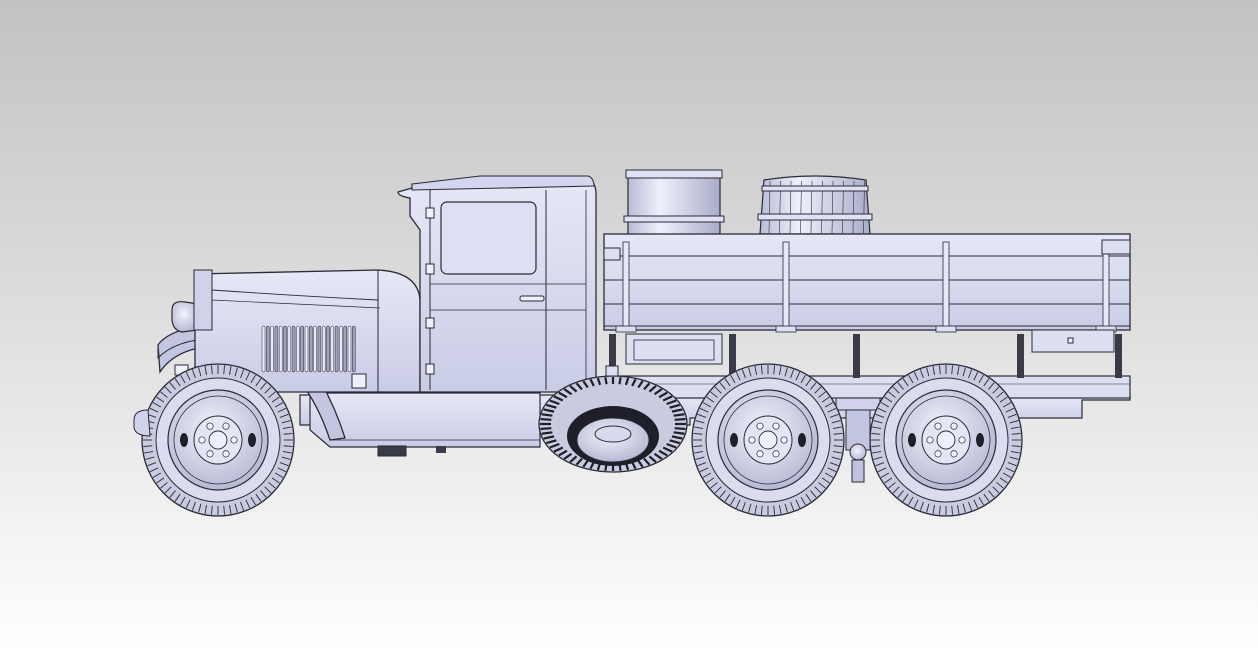 The width and height of the screenshot is (1258, 651). I want to click on cab-window, so click(488, 238).